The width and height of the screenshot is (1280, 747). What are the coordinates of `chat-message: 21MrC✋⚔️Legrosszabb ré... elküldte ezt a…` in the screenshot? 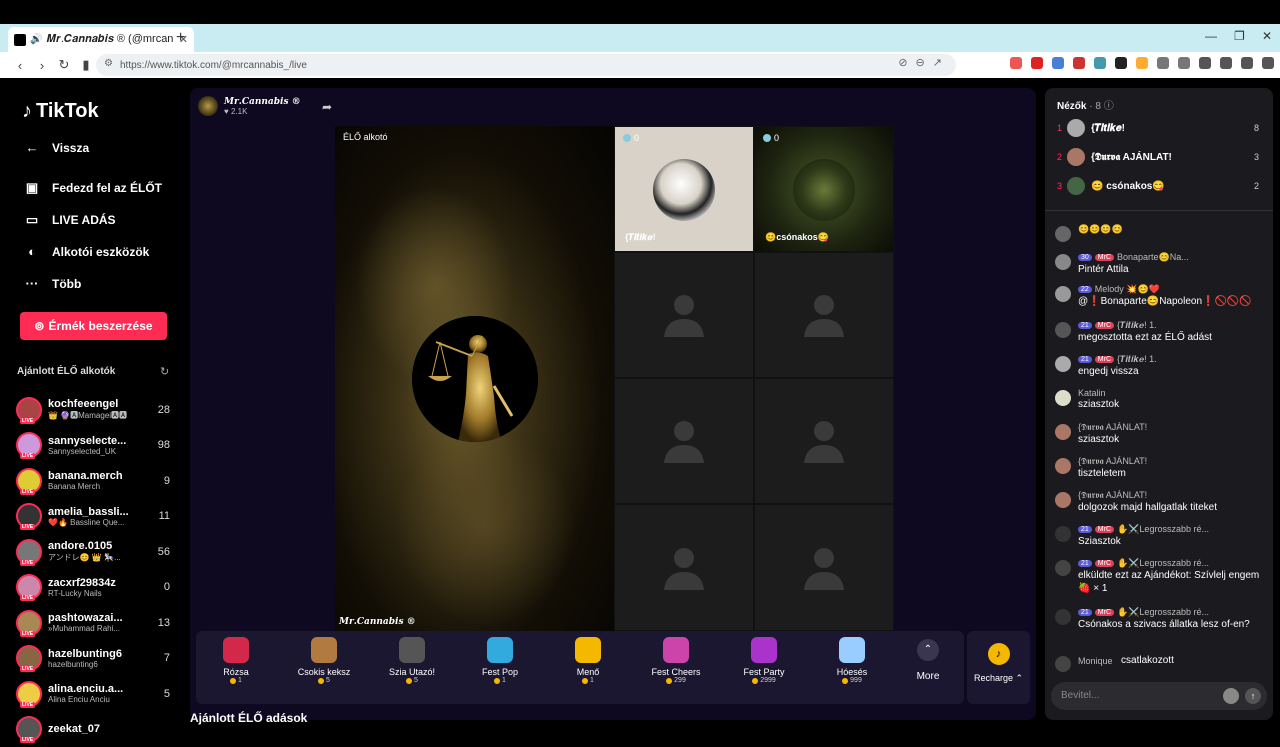 It's located at (1160, 576).